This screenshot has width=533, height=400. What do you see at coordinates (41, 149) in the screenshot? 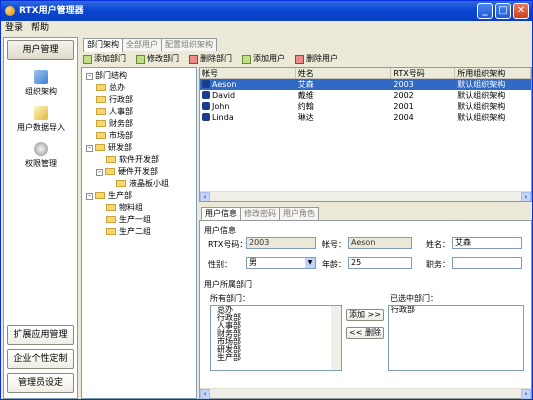
I see `permission-icon` at bounding box center [41, 149].